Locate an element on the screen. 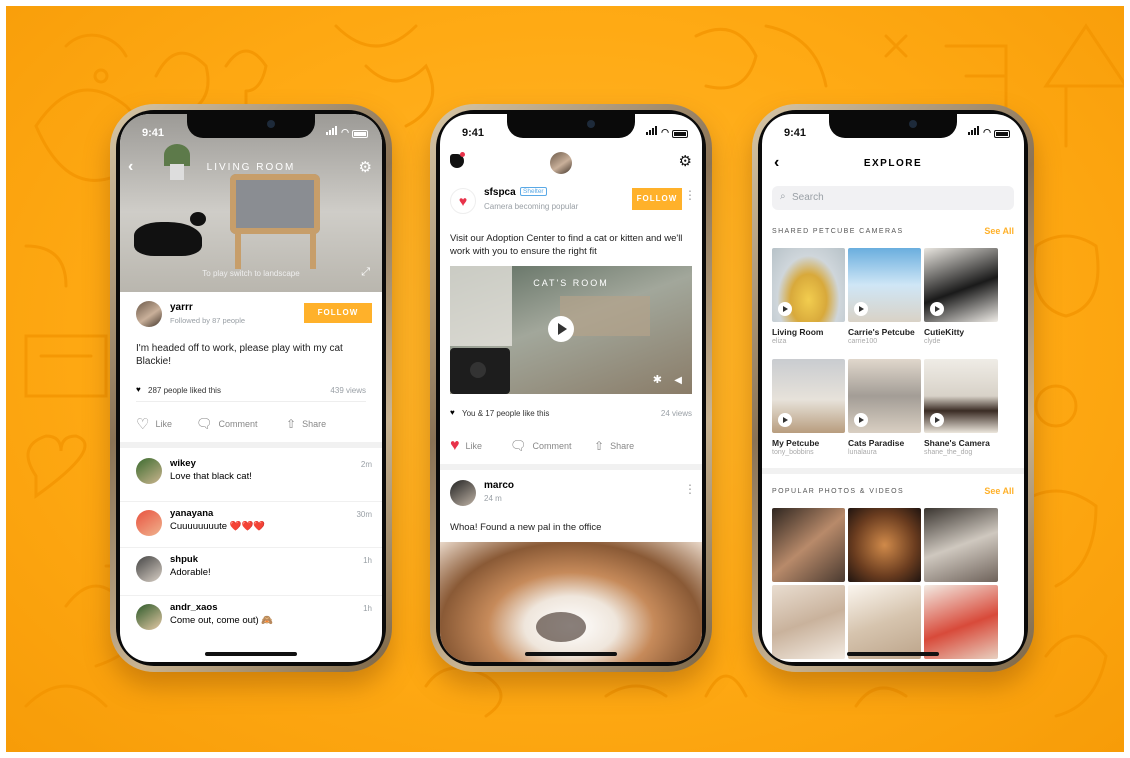 Image resolution: width=1130 pixels, height=758 pixels. camera-name: Carrie's Petcube is located at coordinates (881, 332).